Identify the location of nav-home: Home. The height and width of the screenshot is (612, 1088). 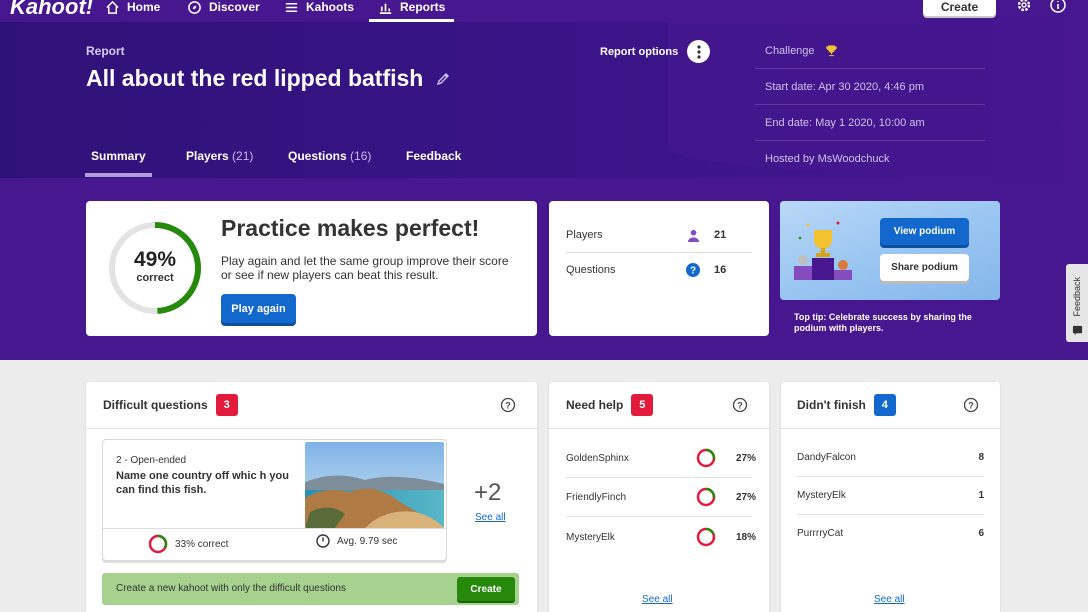
(132, 9).